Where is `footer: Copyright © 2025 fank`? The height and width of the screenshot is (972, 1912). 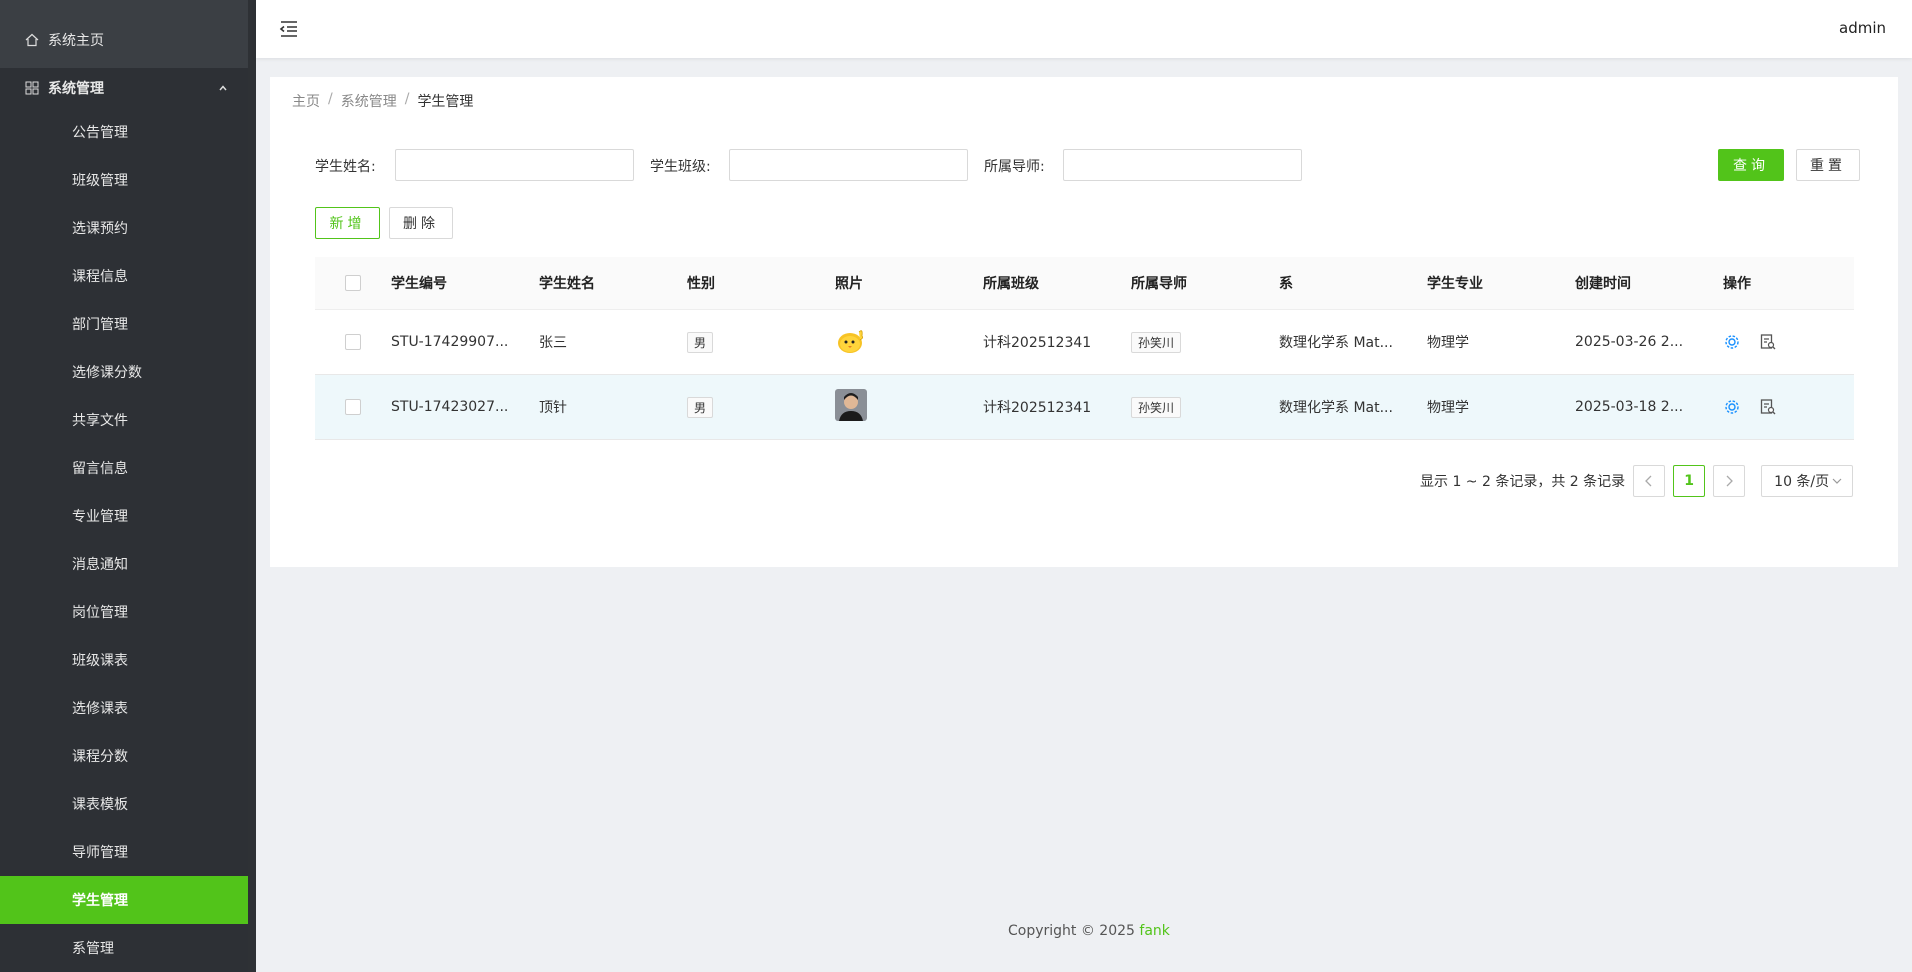
footer: Copyright © 2025 fank is located at coordinates (1089, 931).